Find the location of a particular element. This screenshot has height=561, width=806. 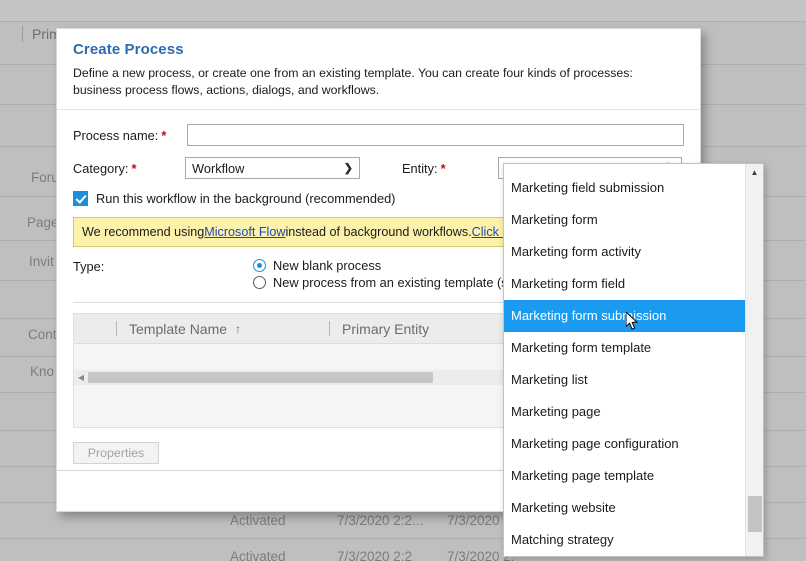

column-header-template-name: Template Name ↑ is located at coordinates (178, 329).